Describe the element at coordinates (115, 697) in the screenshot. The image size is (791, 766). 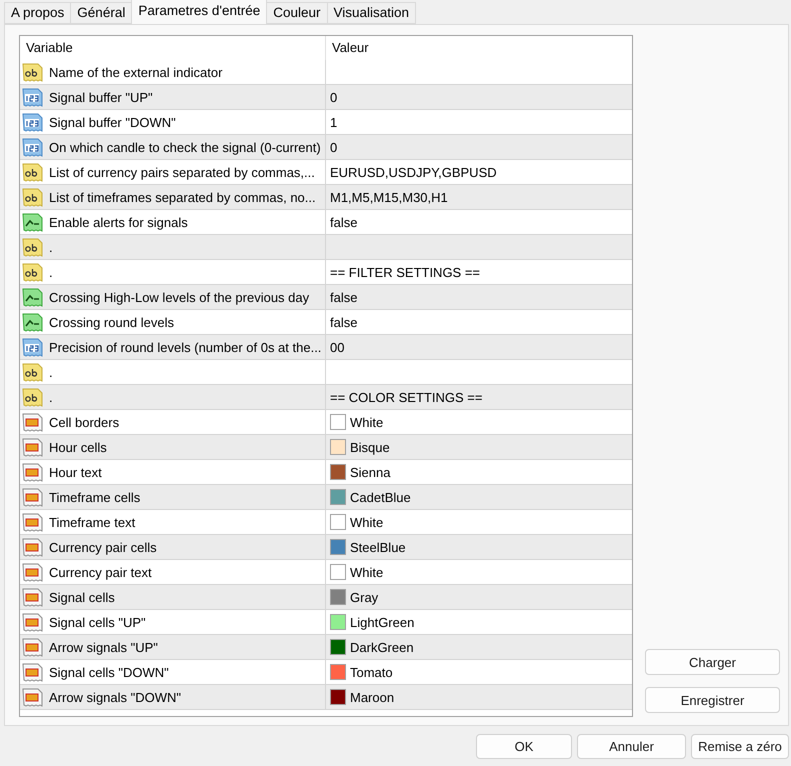
I see `variable-name: Arrow signals "DOWN"` at that location.